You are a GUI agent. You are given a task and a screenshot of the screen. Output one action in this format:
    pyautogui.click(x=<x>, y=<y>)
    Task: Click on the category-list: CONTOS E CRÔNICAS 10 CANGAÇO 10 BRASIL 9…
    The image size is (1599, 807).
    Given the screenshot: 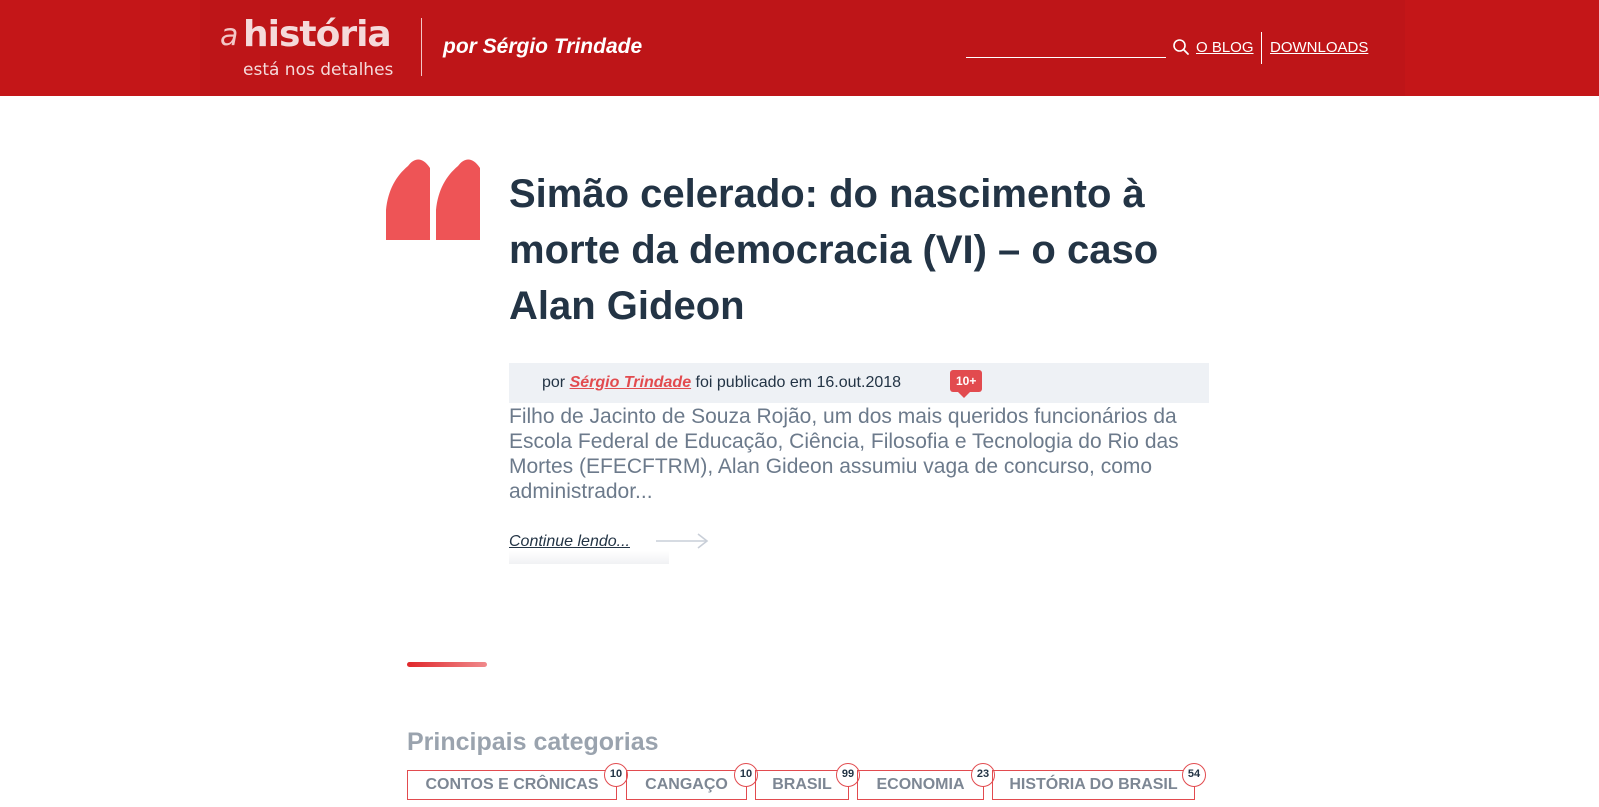 What is the action you would take?
    pyautogui.click(x=807, y=781)
    